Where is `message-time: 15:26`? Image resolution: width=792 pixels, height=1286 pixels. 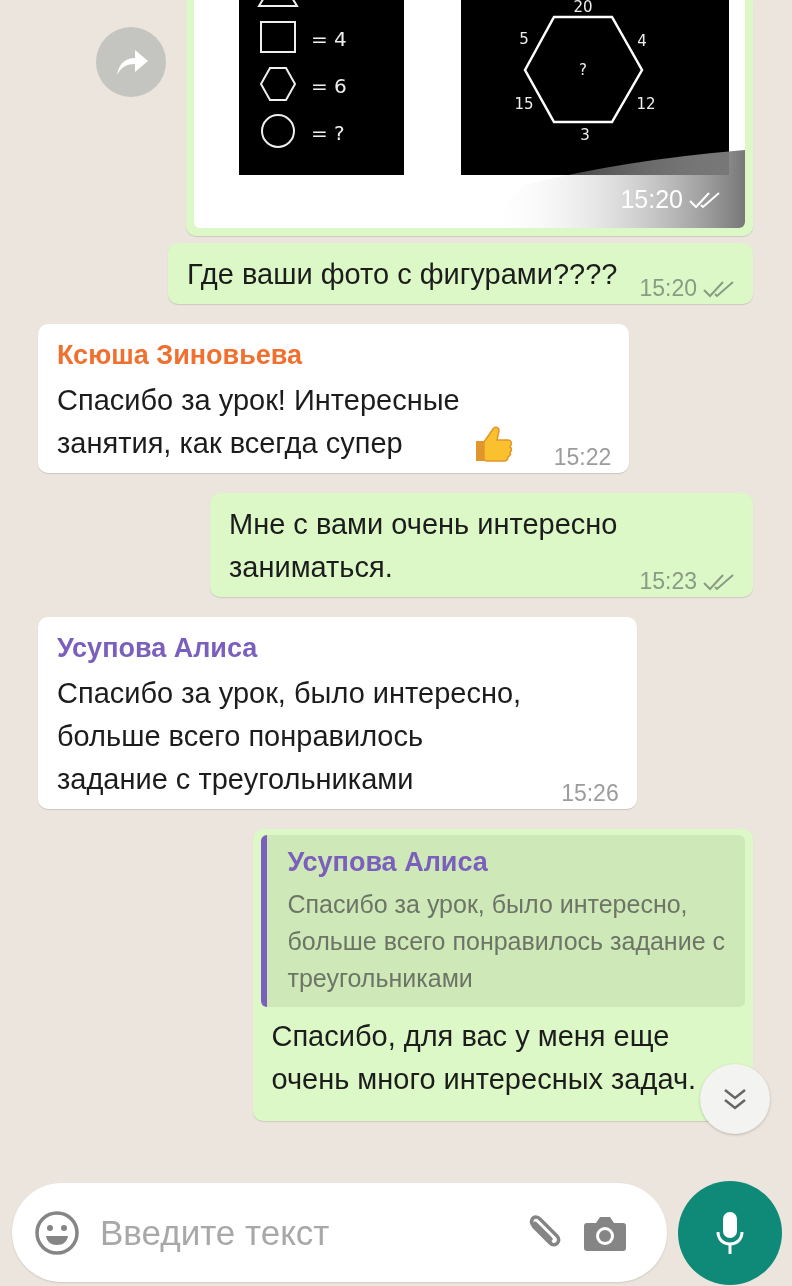
message-time: 15:26 is located at coordinates (590, 793).